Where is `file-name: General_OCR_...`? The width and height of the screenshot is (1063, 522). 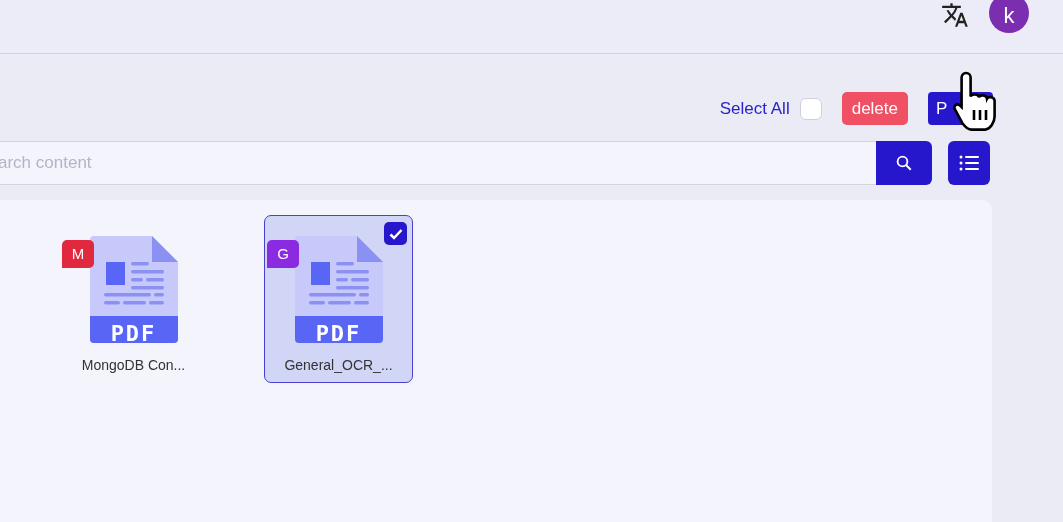 file-name: General_OCR_... is located at coordinates (338, 365).